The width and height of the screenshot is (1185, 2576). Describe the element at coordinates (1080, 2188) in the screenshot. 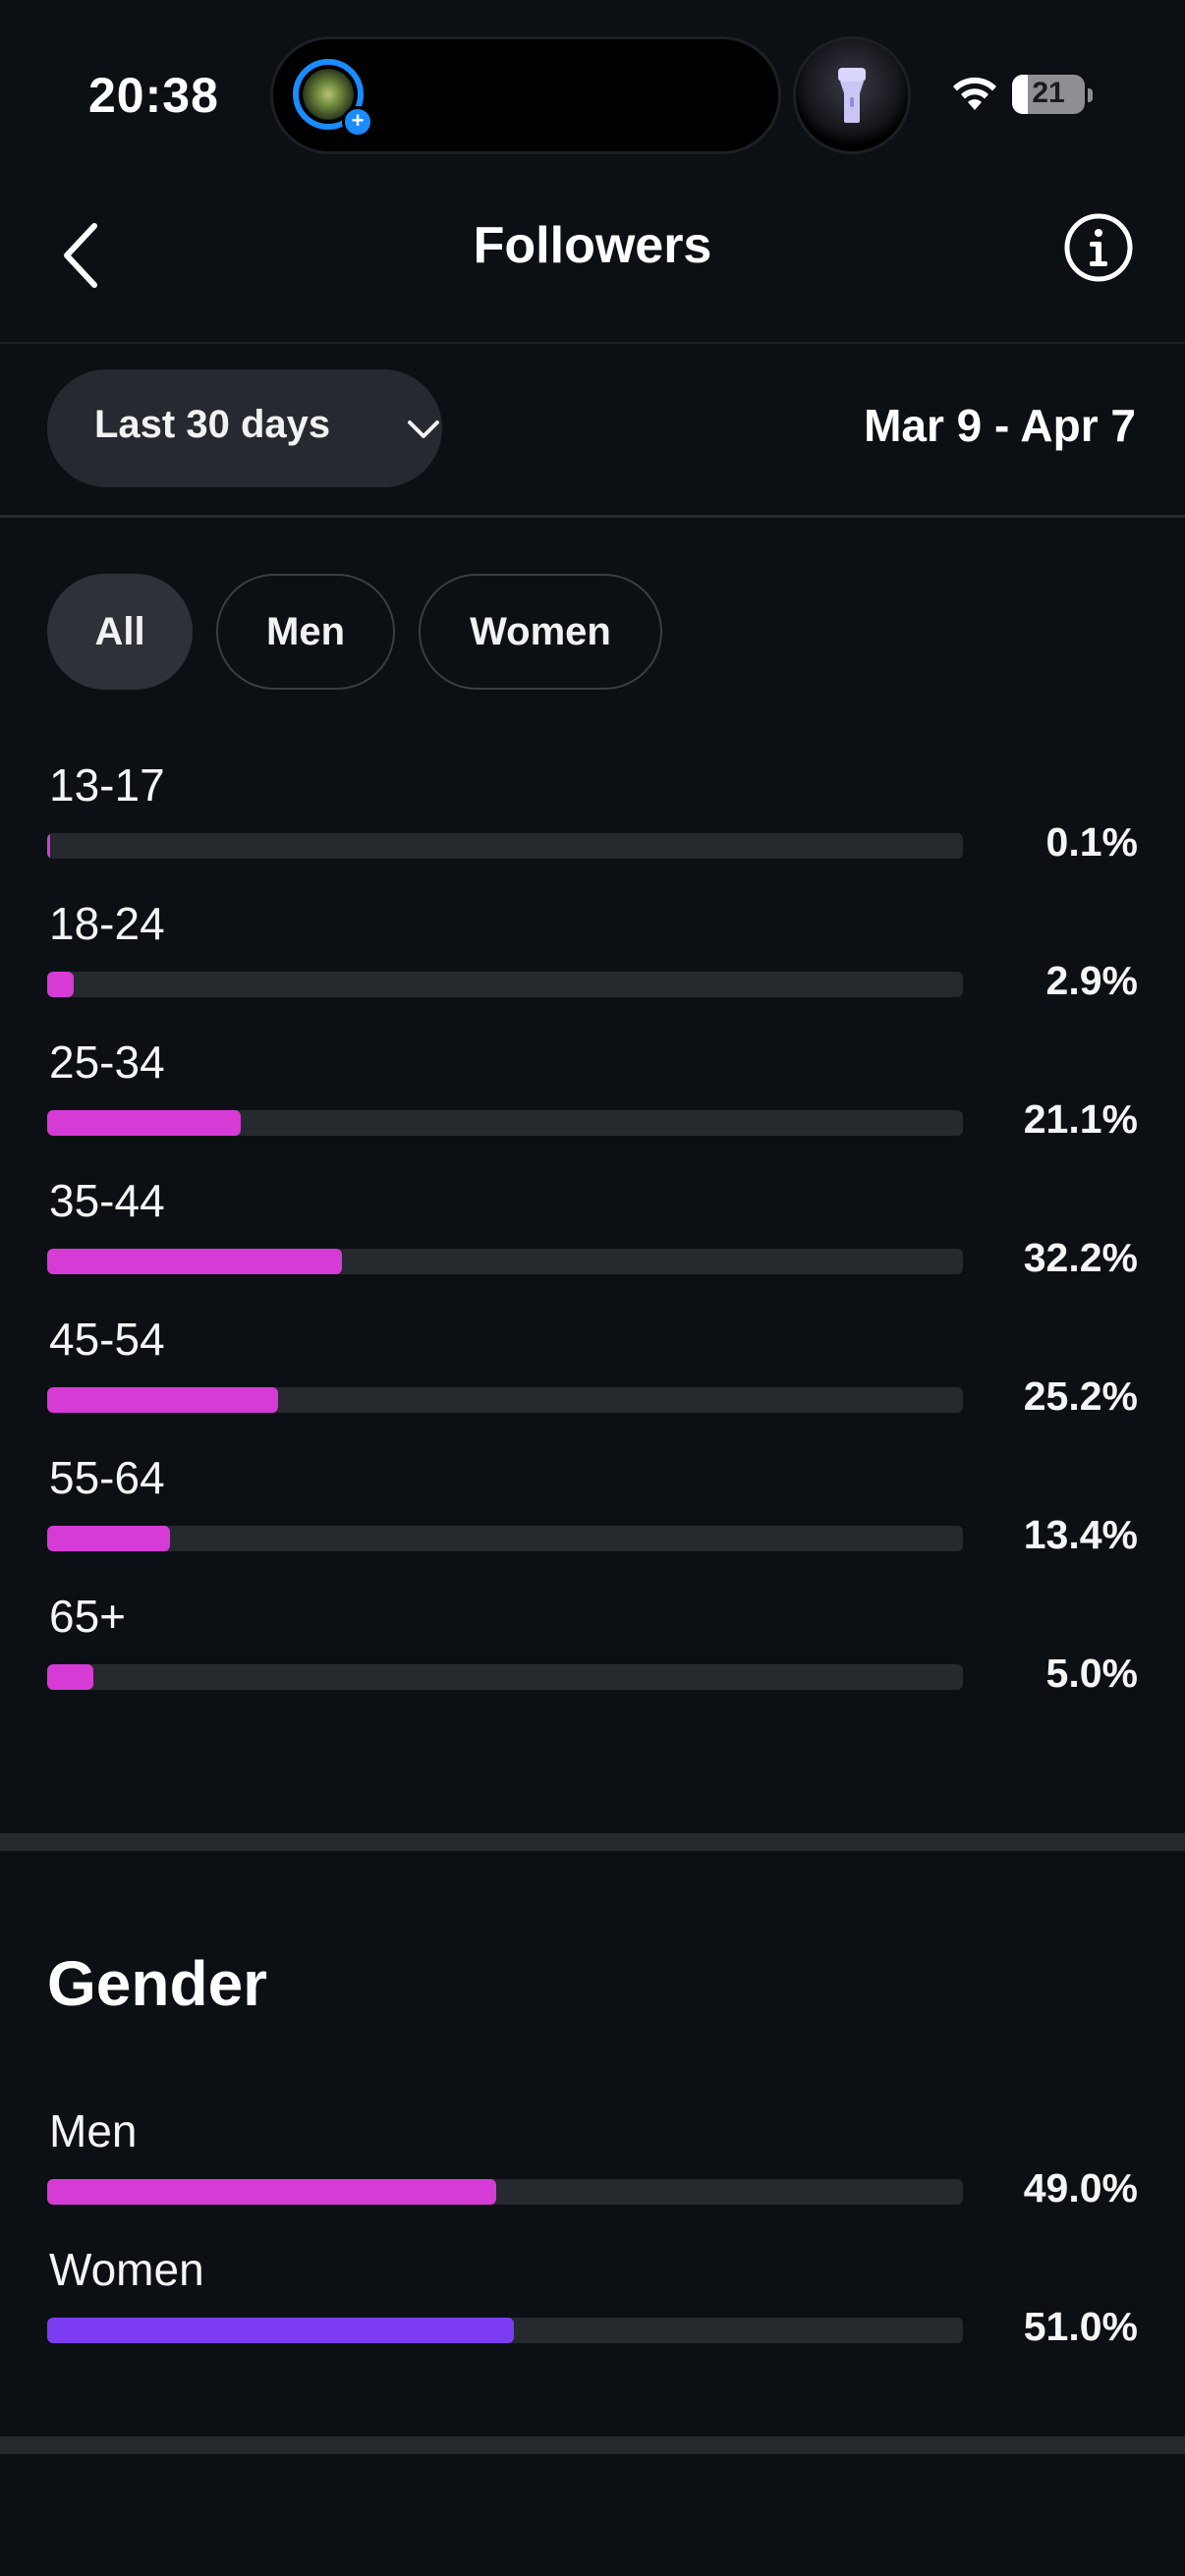

I see `gender-value: 49.0%` at that location.